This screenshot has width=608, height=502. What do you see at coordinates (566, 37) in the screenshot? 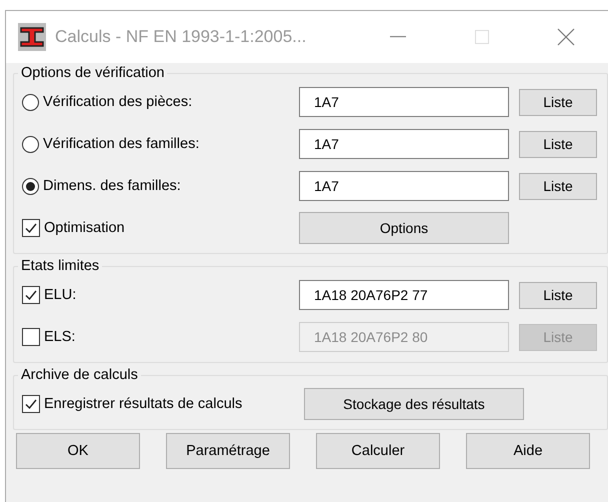
I see `close-icon` at bounding box center [566, 37].